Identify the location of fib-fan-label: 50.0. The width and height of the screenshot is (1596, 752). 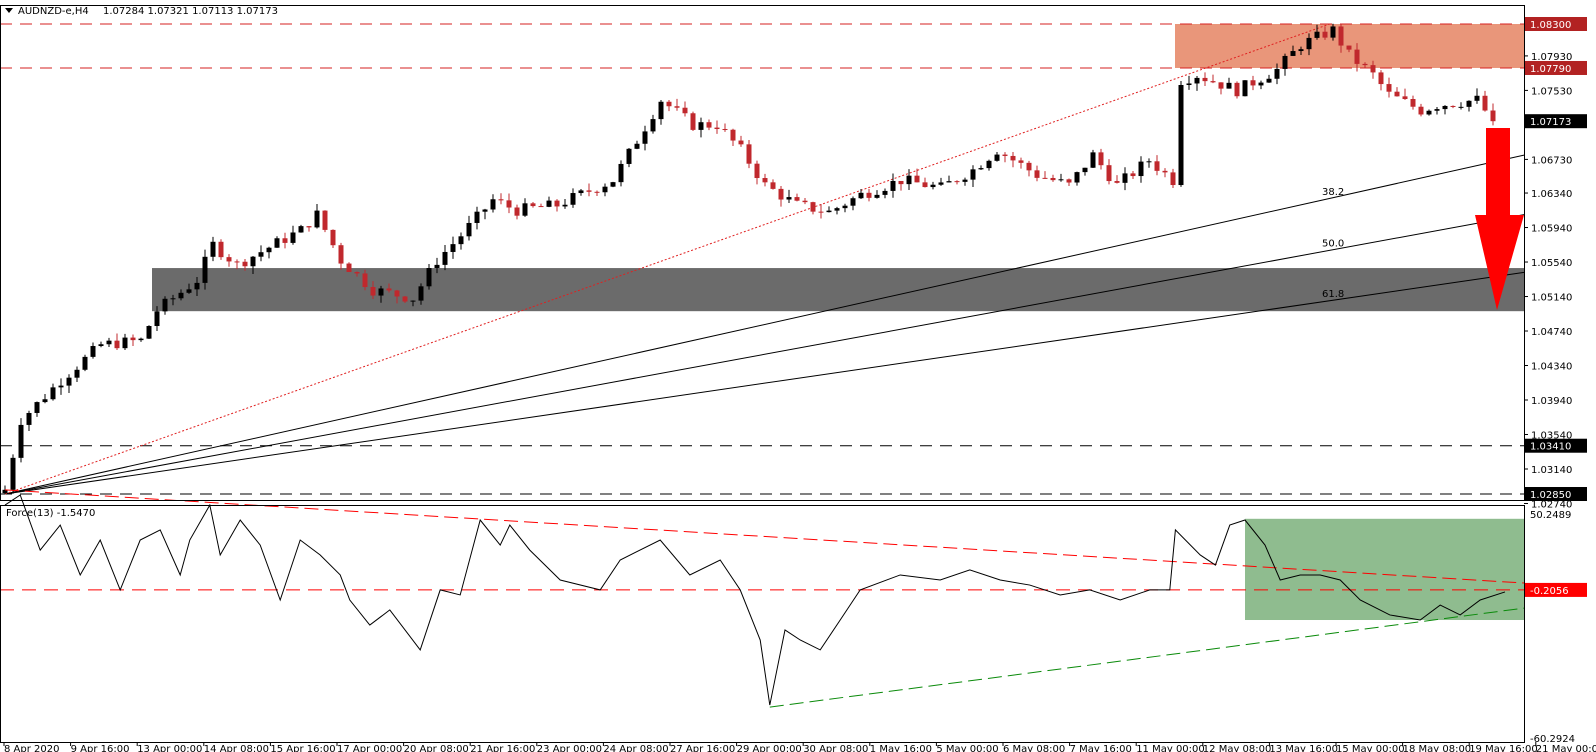
(1333, 244).